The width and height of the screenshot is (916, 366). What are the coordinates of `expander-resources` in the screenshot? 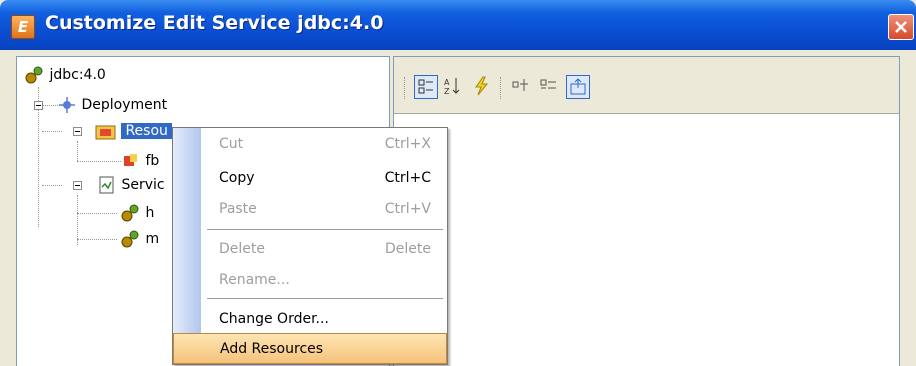 It's located at (77, 131).